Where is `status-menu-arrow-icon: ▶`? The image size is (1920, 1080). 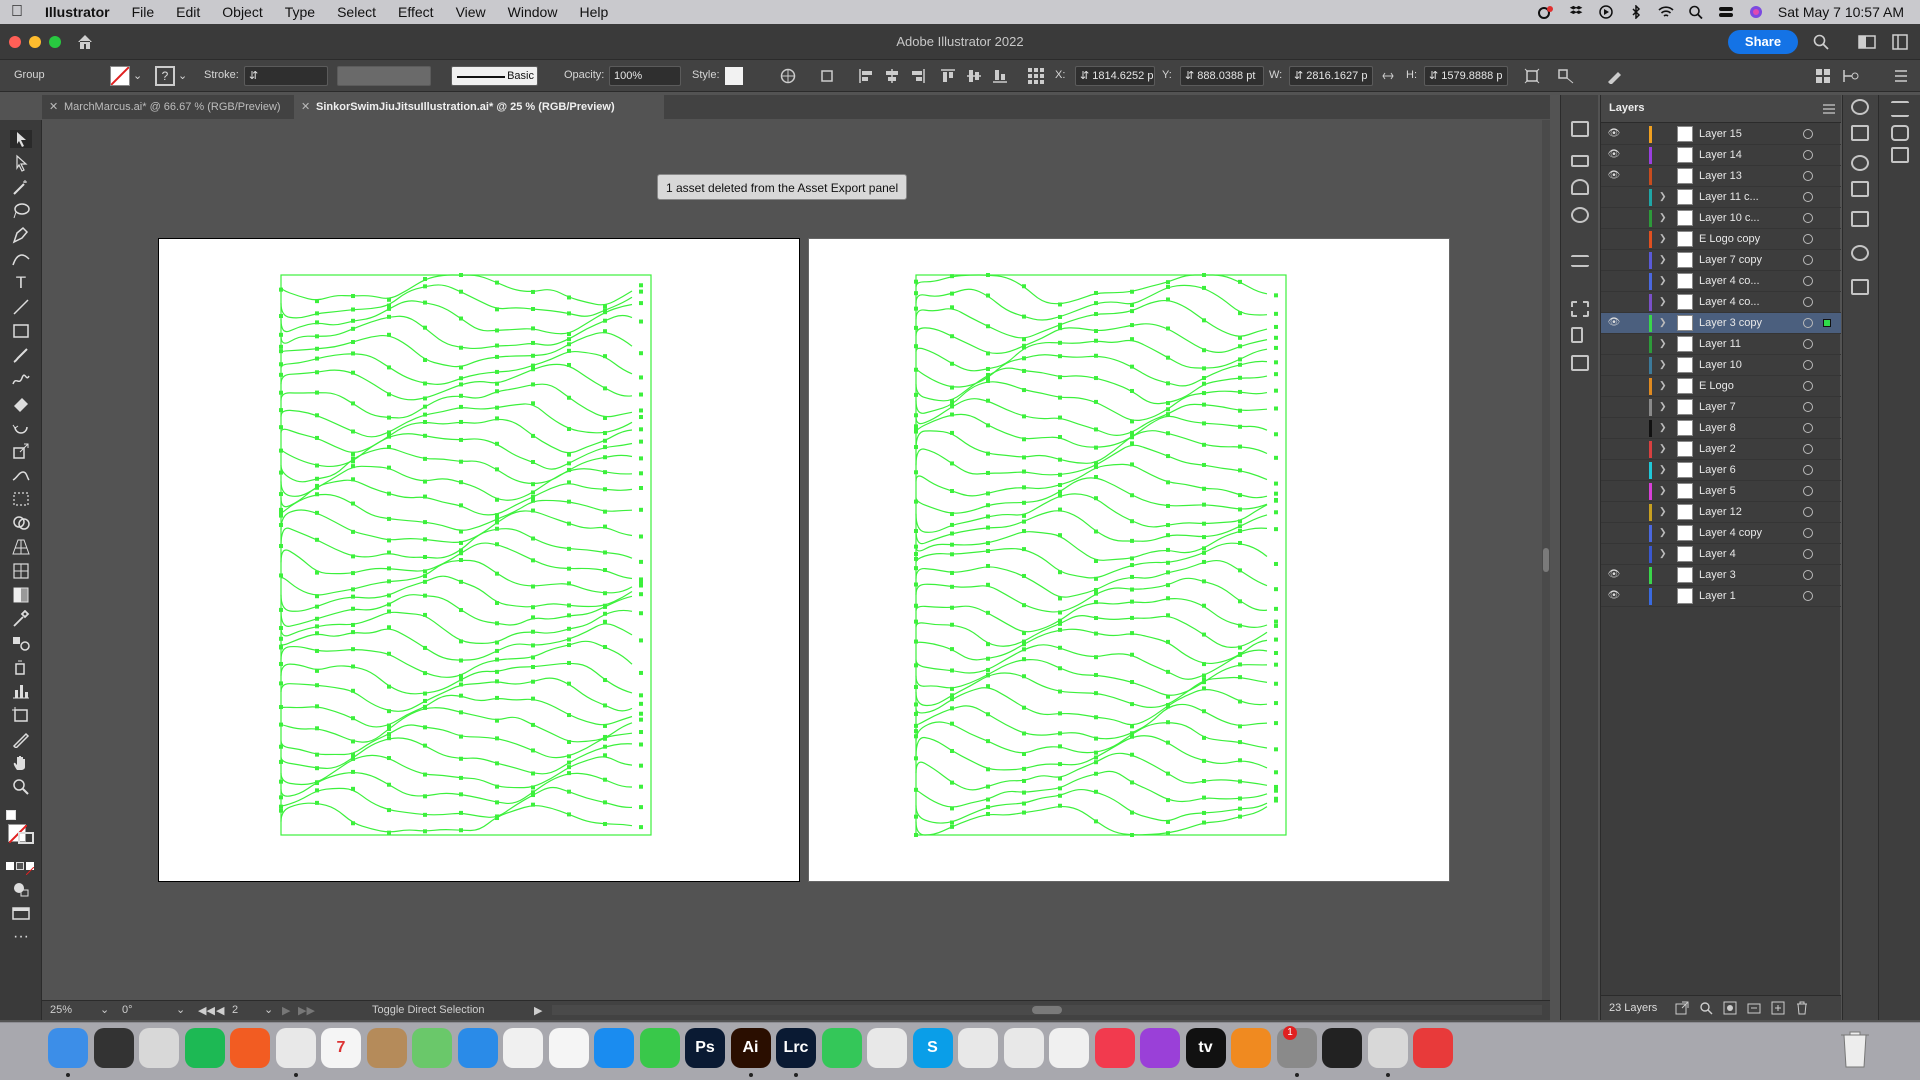 status-menu-arrow-icon: ▶ is located at coordinates (538, 1010).